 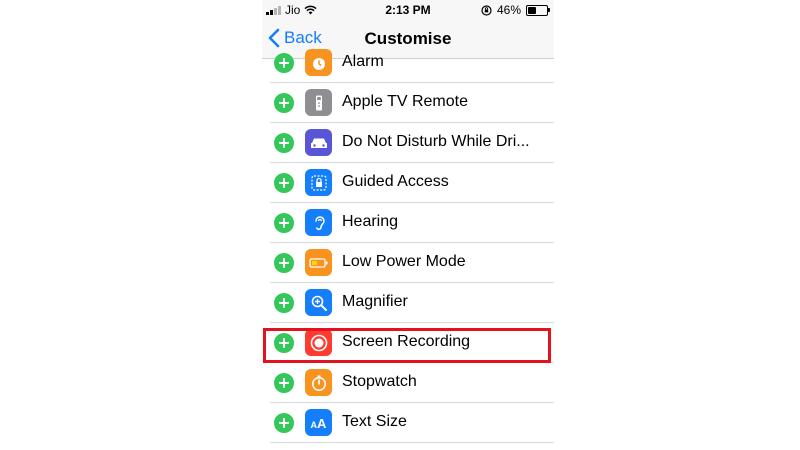 What do you see at coordinates (370, 221) in the screenshot?
I see `list-item-label: Hearing` at bounding box center [370, 221].